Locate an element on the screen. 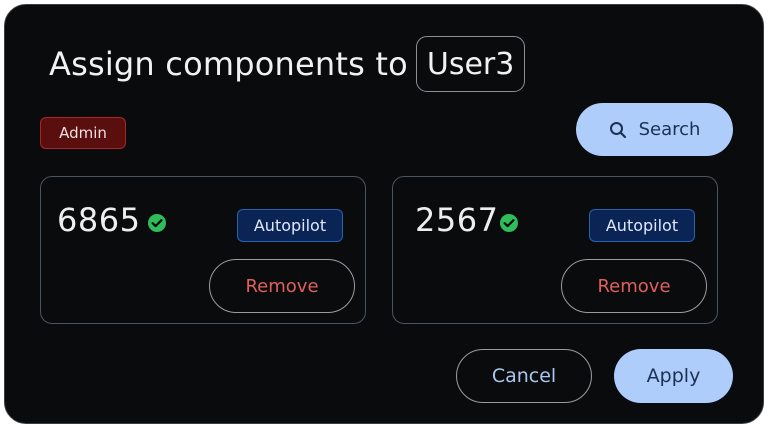 This screenshot has width=768, height=428. user-chip: User3 is located at coordinates (470, 64).